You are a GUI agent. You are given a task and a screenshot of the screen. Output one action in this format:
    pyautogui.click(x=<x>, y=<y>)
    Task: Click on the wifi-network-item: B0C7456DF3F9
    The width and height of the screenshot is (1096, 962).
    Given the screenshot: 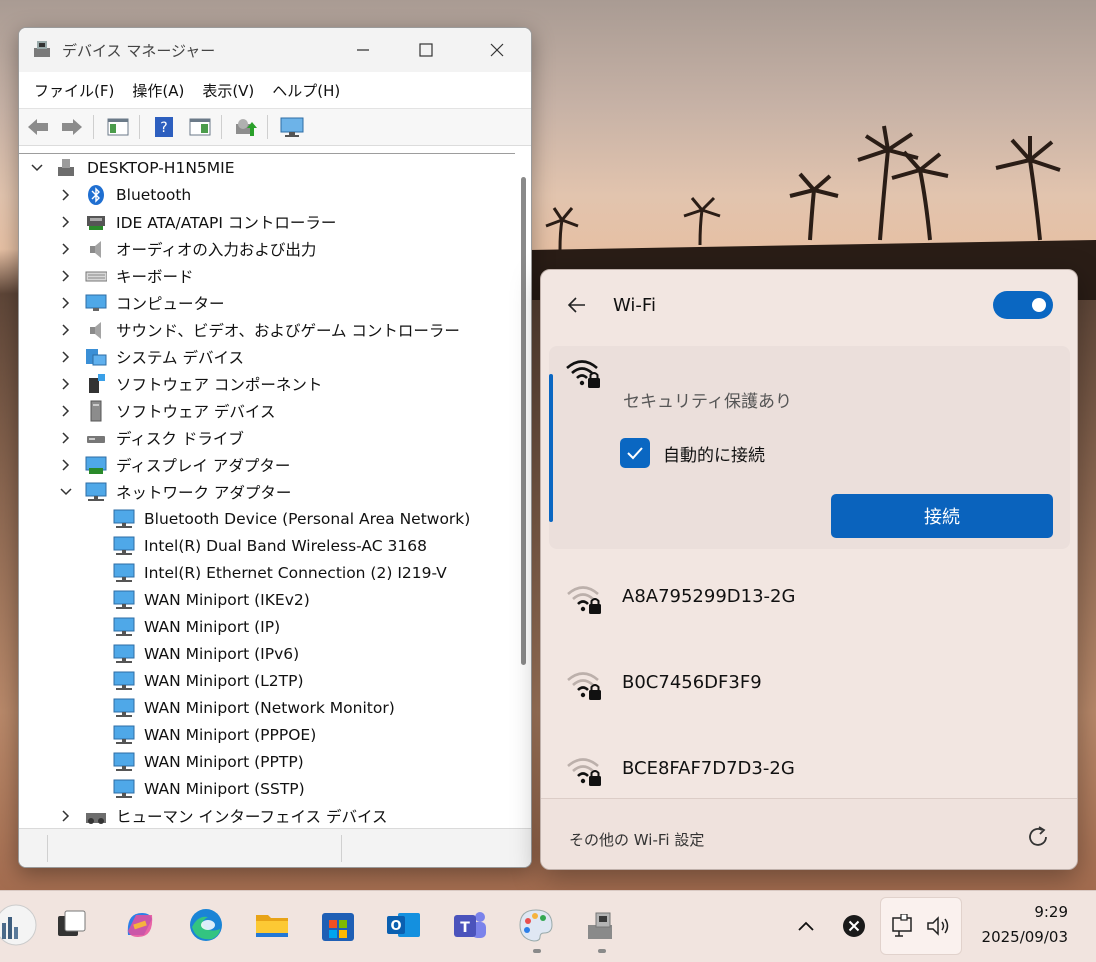 What is the action you would take?
    pyautogui.click(x=809, y=683)
    